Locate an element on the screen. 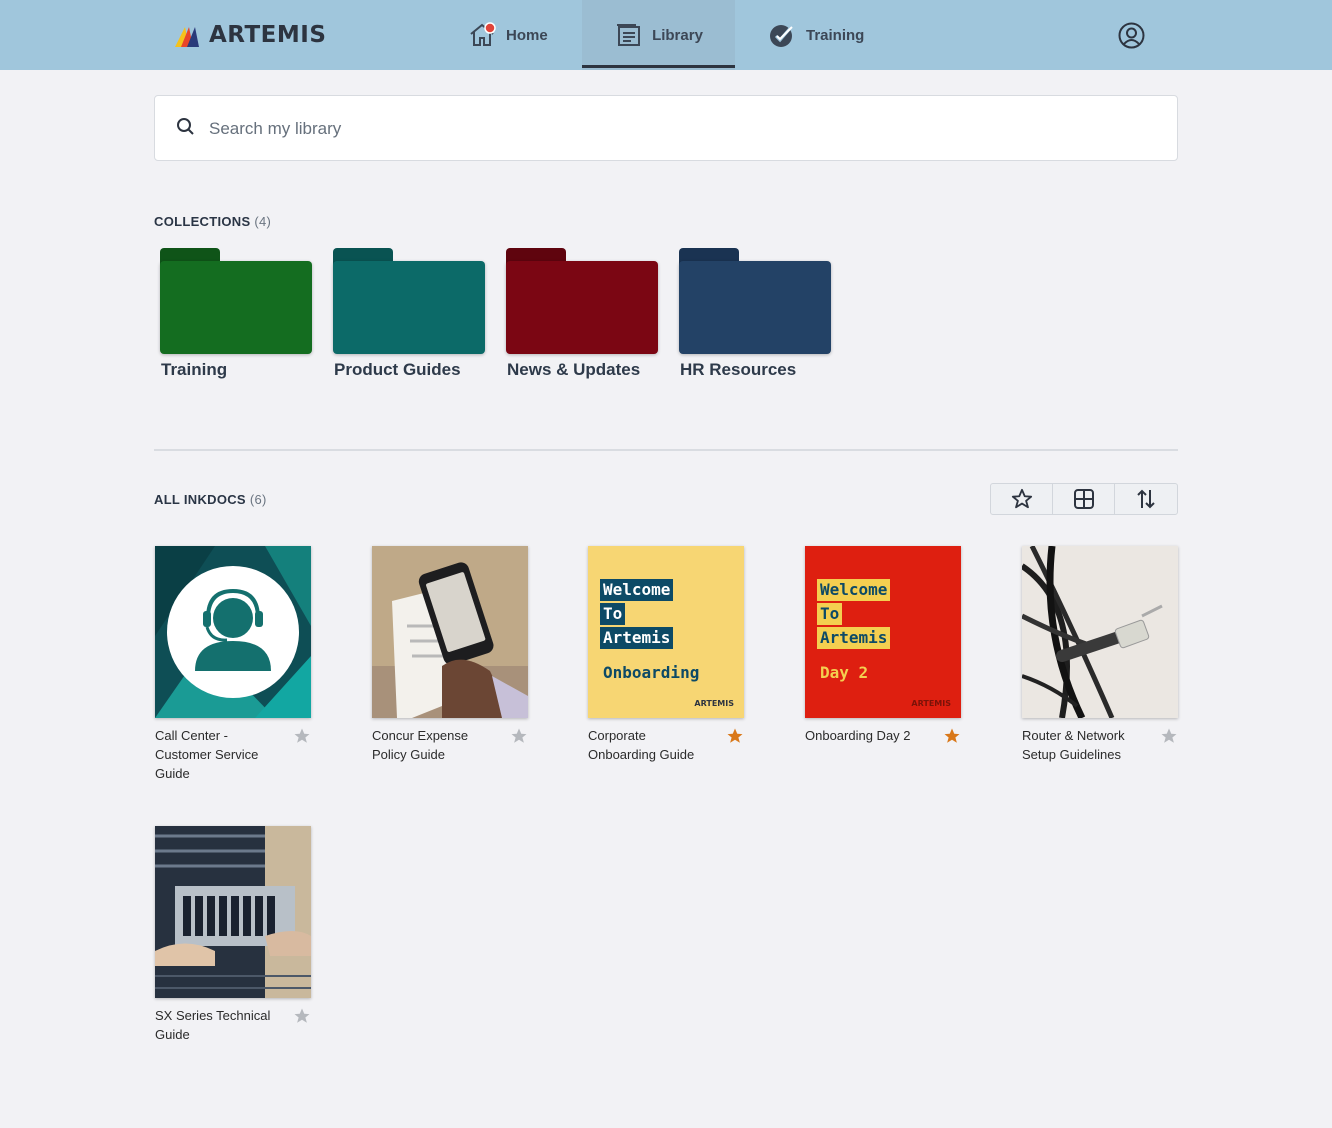  doc-thumbnail: Welcome To Artemis Day 2 ARTEMIS is located at coordinates (883, 632).